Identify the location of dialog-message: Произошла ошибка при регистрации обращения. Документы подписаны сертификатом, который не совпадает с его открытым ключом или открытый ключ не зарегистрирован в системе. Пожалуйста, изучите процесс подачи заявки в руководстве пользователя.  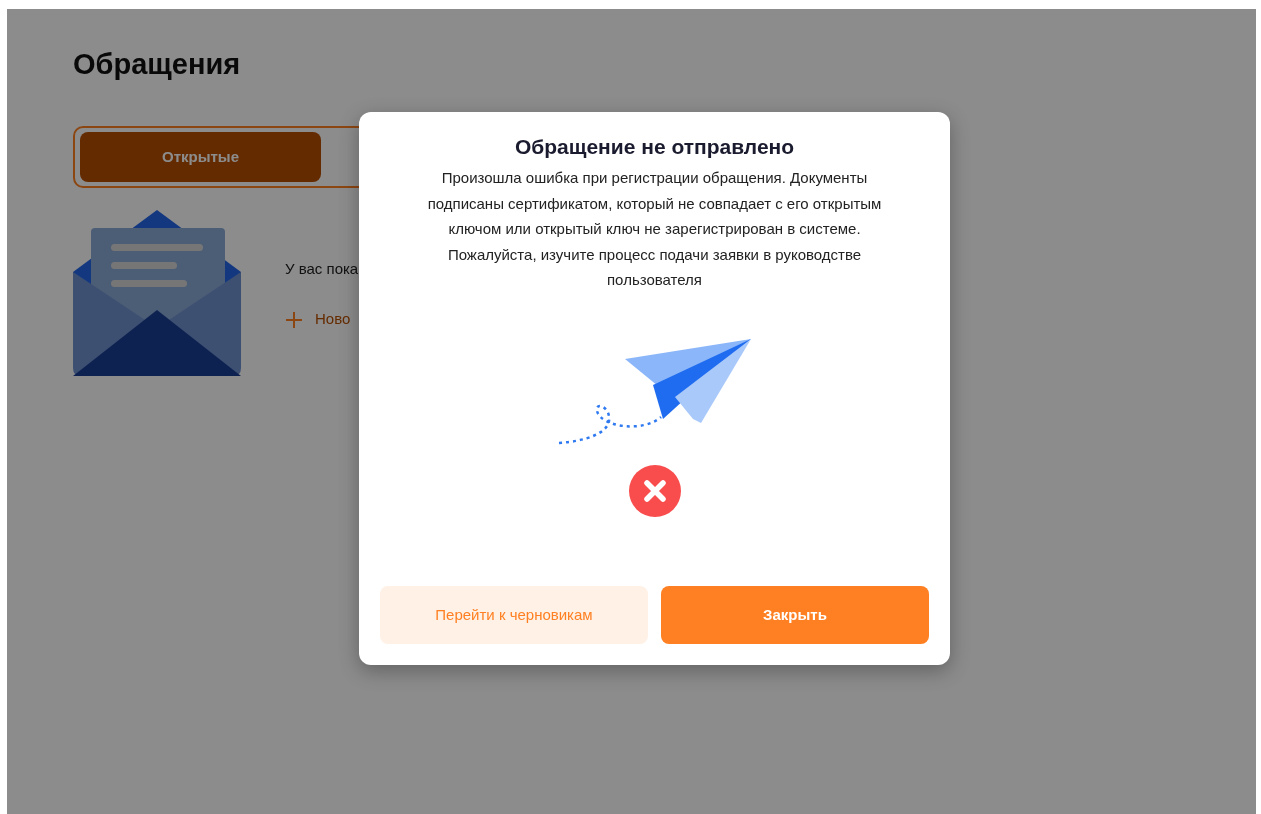
(654, 229).